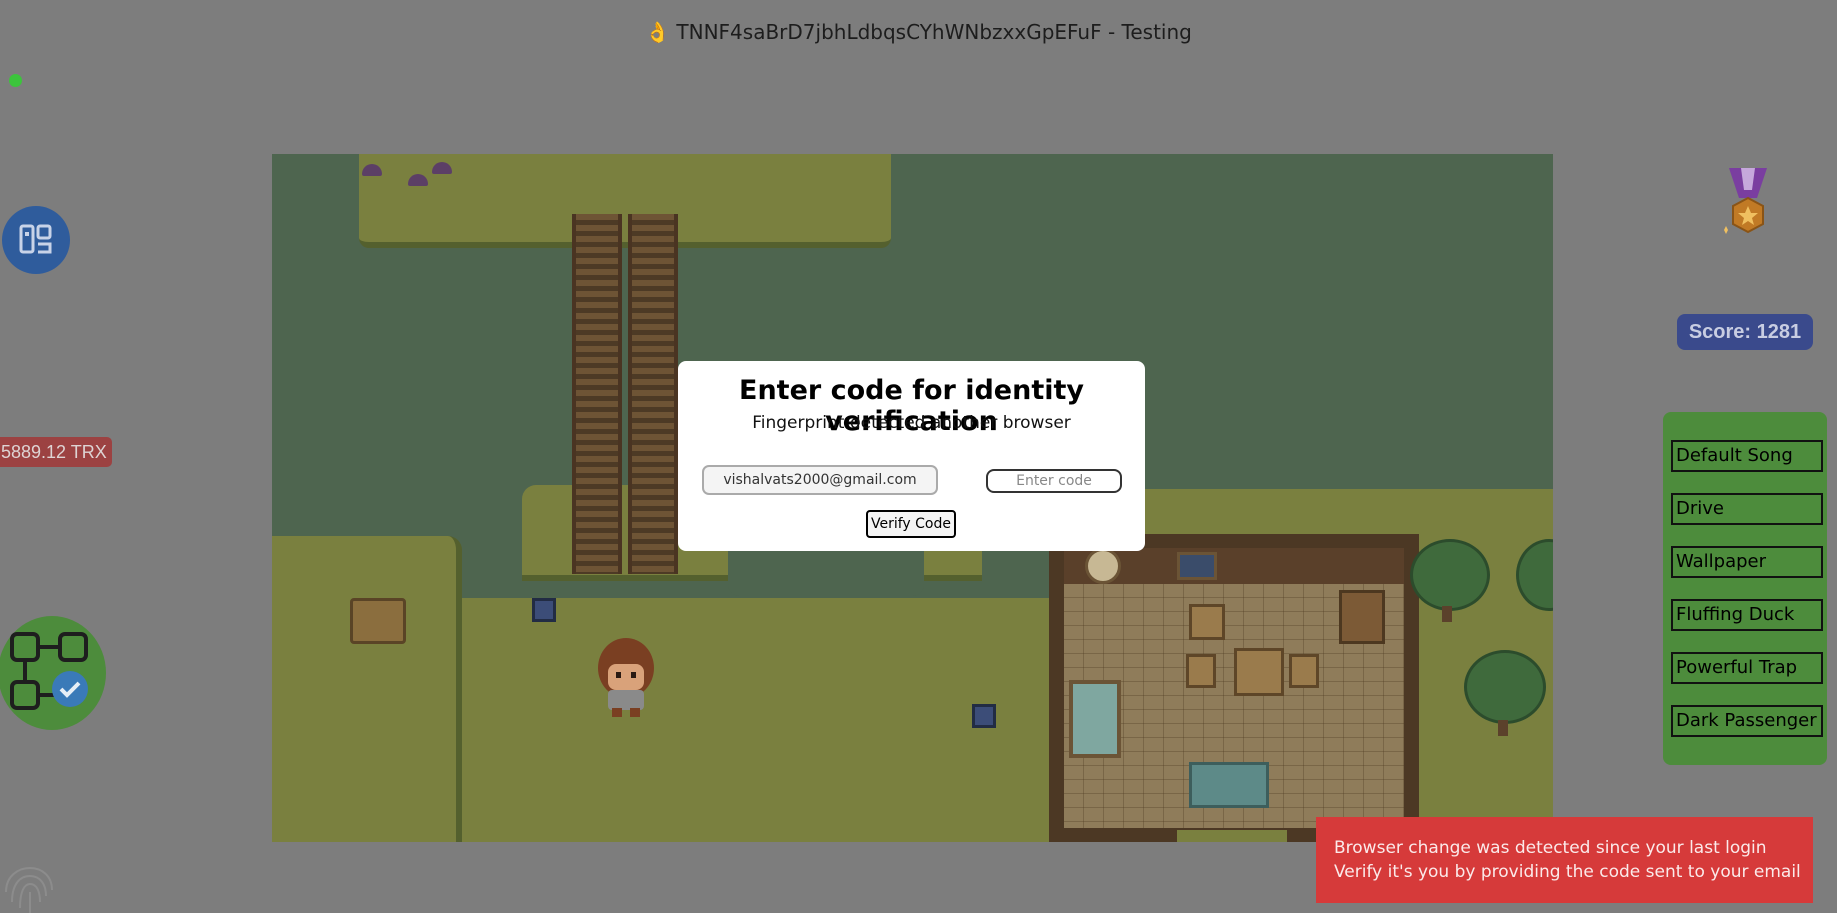 The width and height of the screenshot is (1837, 913). What do you see at coordinates (1197, 566) in the screenshot?
I see `wall-painting` at bounding box center [1197, 566].